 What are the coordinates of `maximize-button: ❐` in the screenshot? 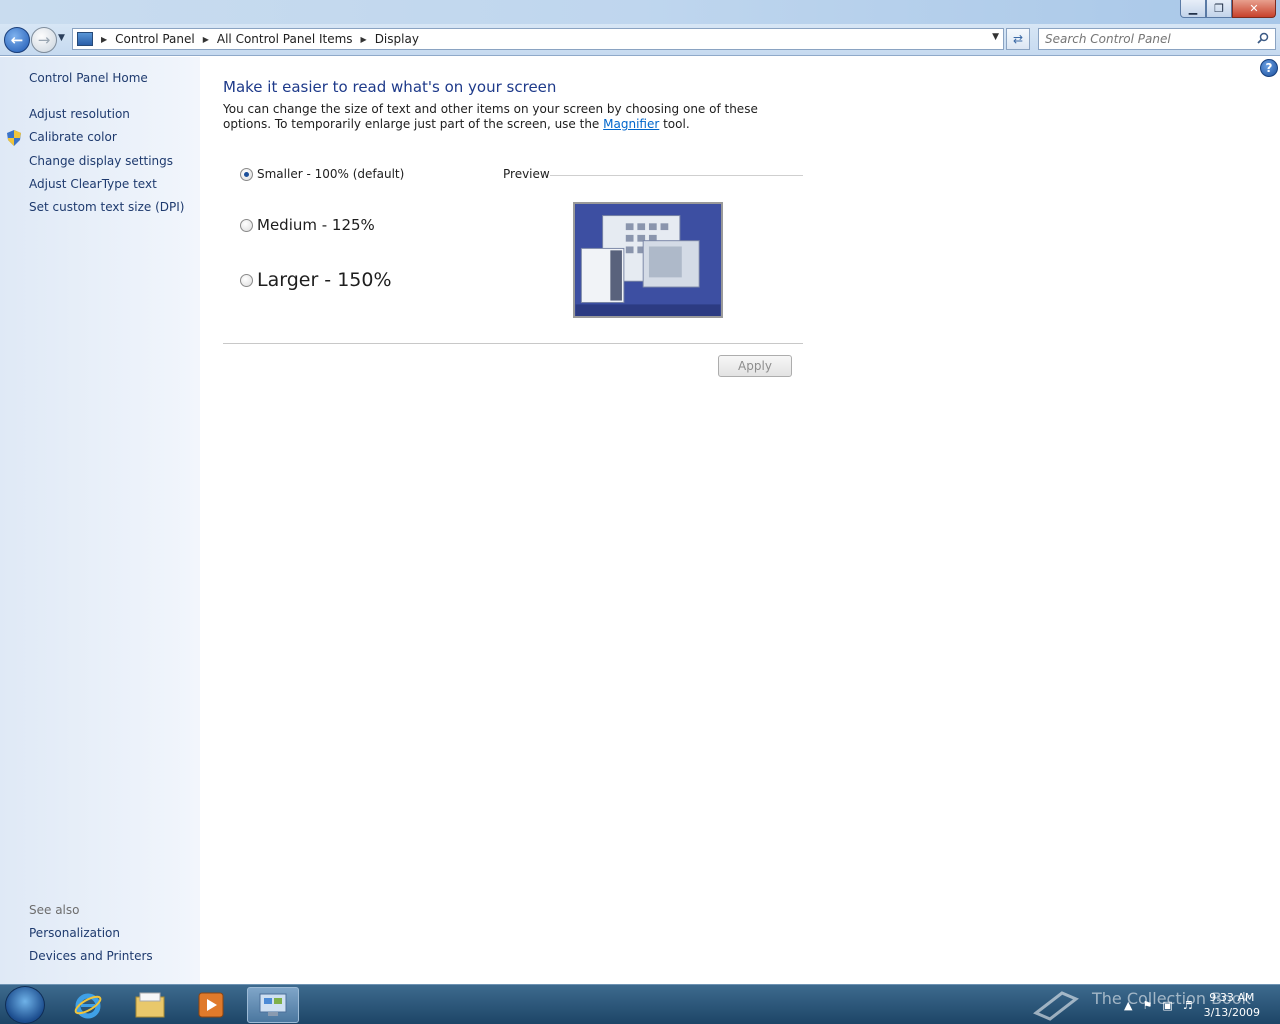 It's located at (1219, 9).